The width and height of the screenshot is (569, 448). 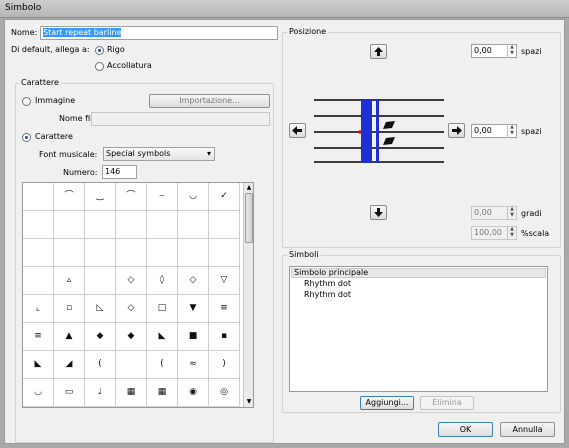 I want to click on move-down-button, so click(x=378, y=212).